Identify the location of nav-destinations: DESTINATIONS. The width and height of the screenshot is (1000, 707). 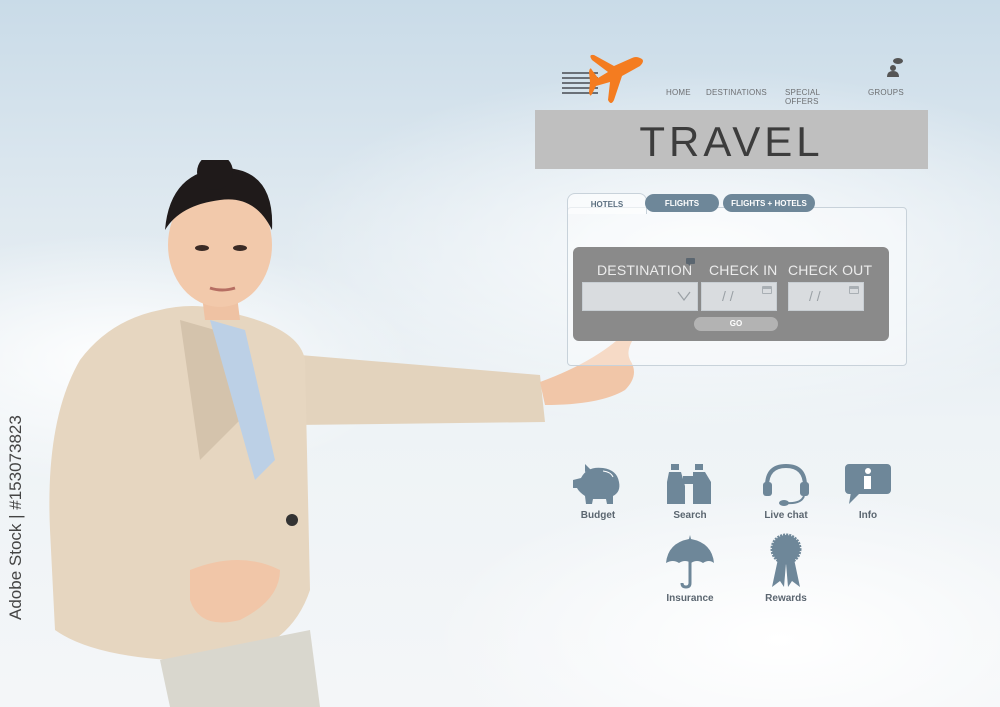
(736, 92).